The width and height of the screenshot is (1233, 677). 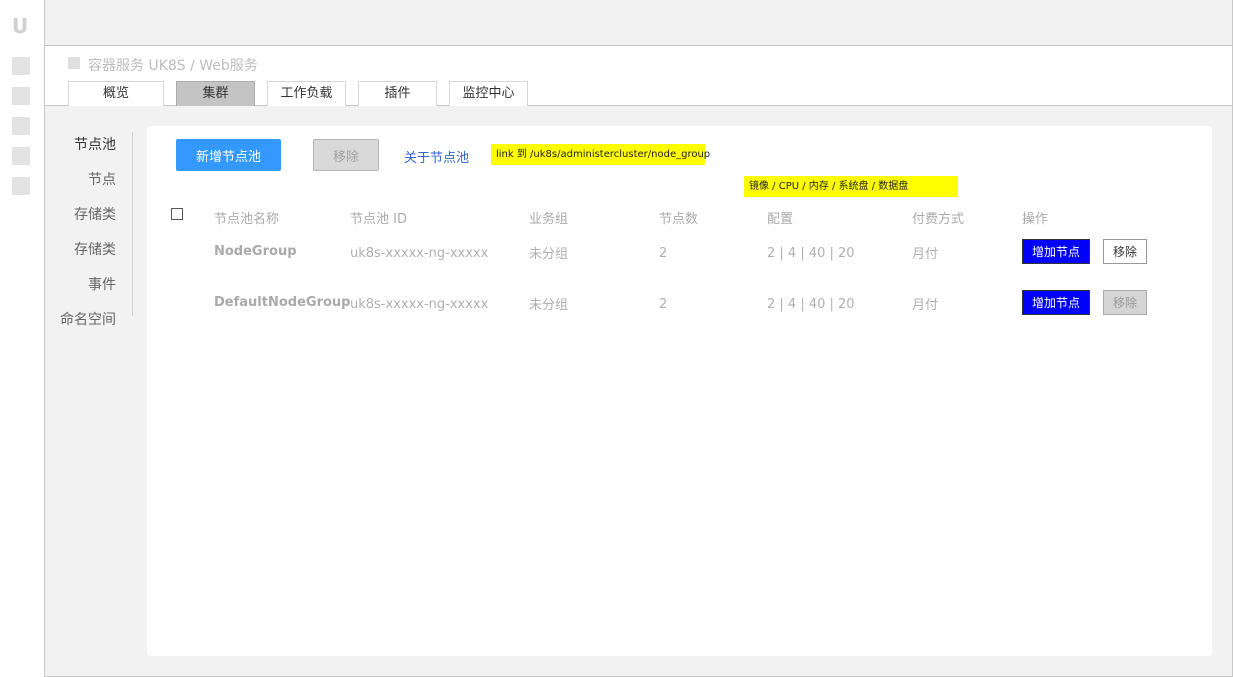 What do you see at coordinates (811, 304) in the screenshot?
I see `row2-config: 2 | 4 | 40 | 20` at bounding box center [811, 304].